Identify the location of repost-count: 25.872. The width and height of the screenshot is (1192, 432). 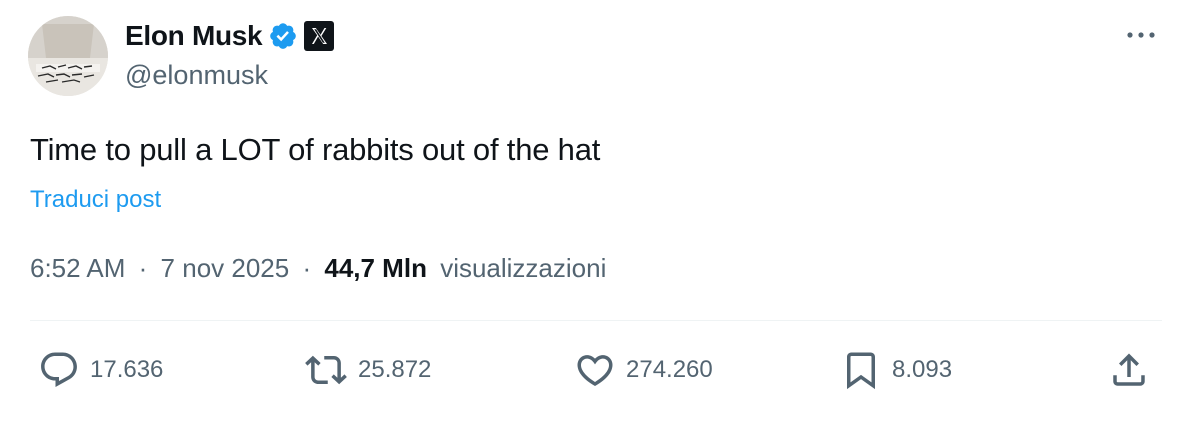
(395, 369).